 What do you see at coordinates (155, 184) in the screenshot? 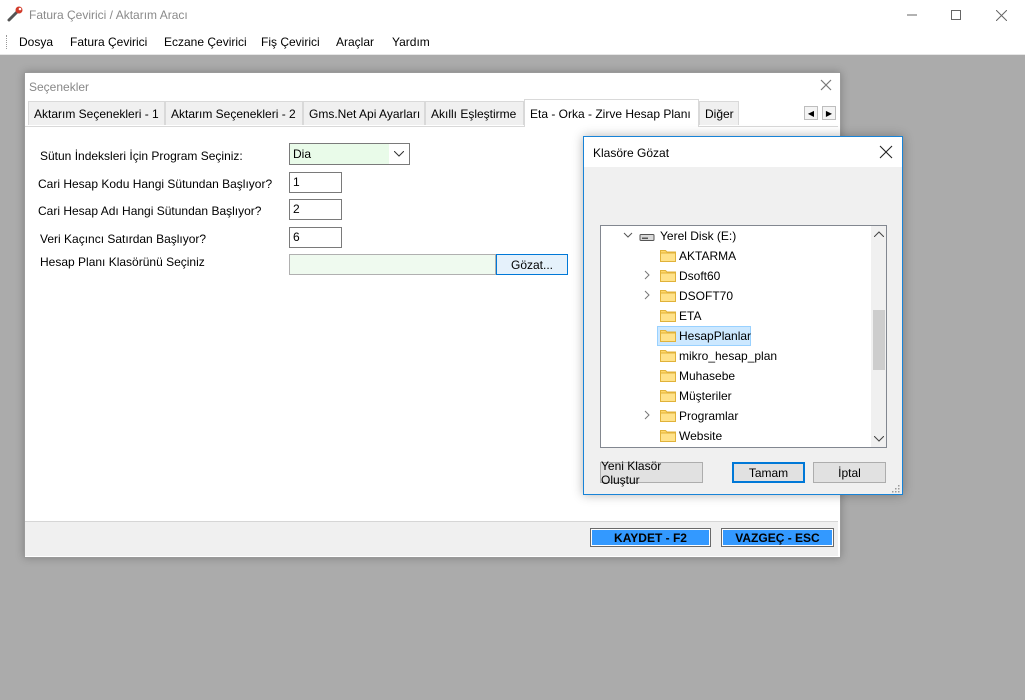
I see `code-column-label: Cari Hesap Kodu Hangi Sütundan Başlıyor?` at bounding box center [155, 184].